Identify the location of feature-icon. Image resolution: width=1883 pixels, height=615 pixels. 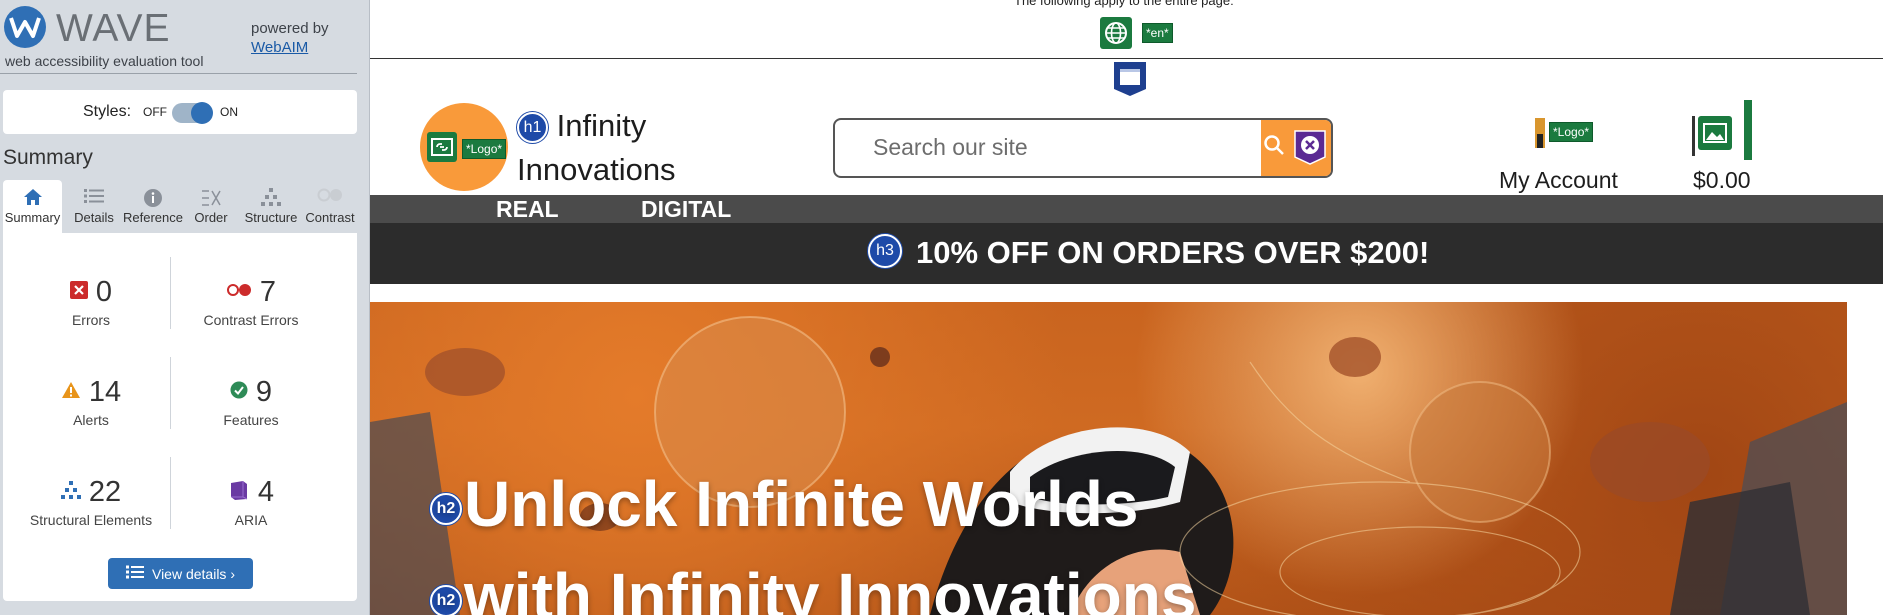
(239, 392).